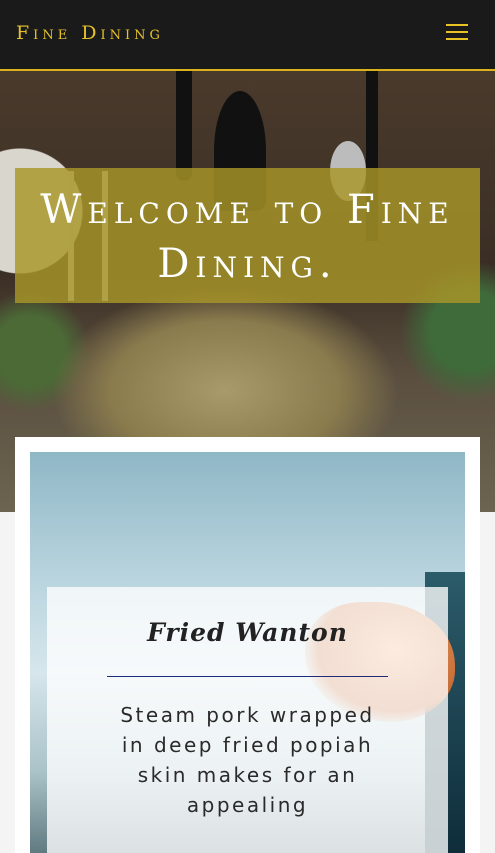 The height and width of the screenshot is (853, 495). Describe the element at coordinates (247, 632) in the screenshot. I see `dish-title: Fried Wanton` at that location.